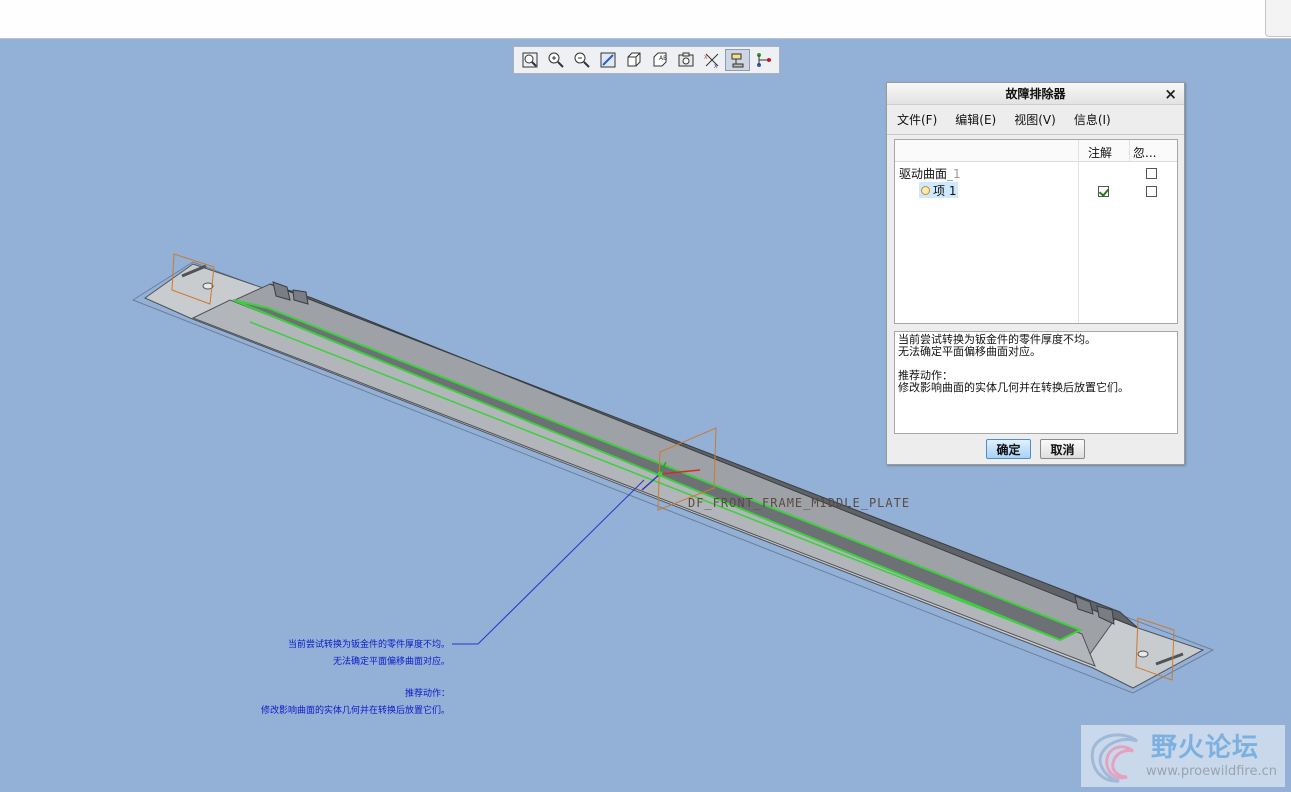 The width and height of the screenshot is (1291, 792). What do you see at coordinates (925, 190) in the screenshot?
I see `warning-circle-icon` at bounding box center [925, 190].